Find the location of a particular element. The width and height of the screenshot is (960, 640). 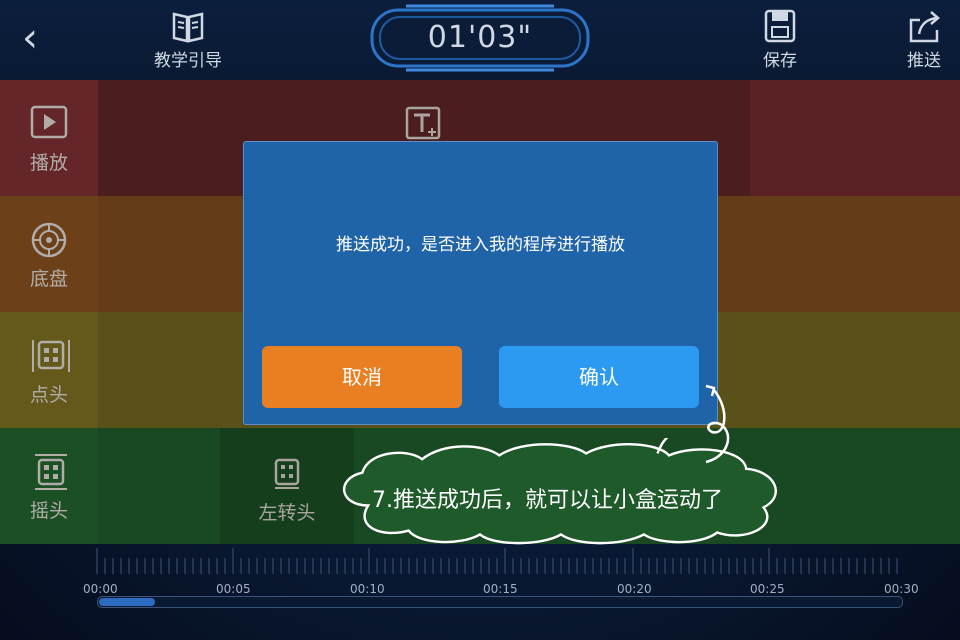

tick-label: 00:10 is located at coordinates (367, 589).